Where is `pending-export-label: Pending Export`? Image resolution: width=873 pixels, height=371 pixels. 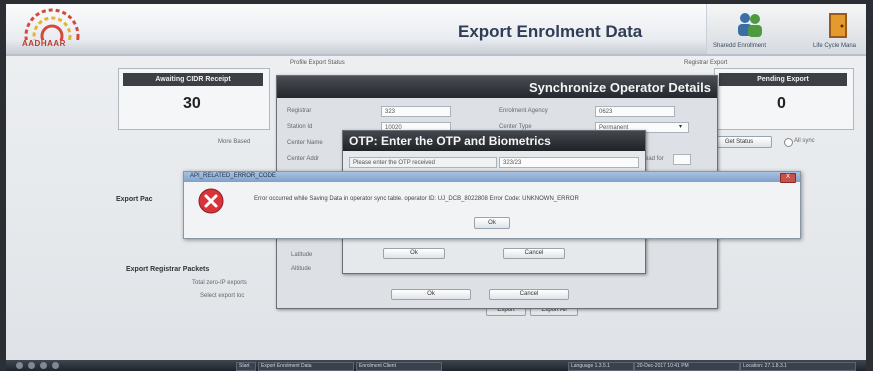 pending-export-label: Pending Export is located at coordinates (783, 79).